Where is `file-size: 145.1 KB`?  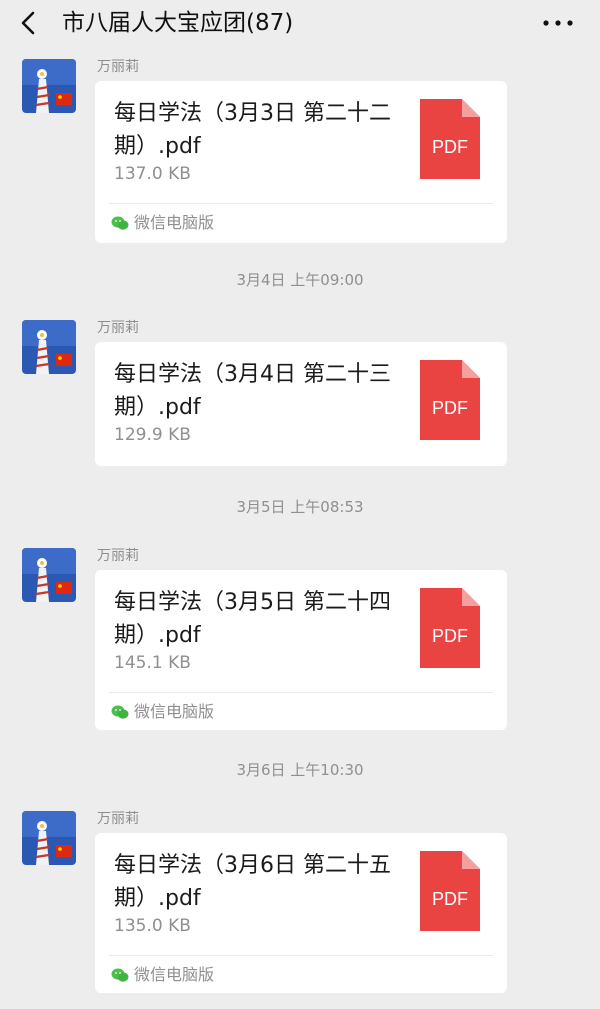
file-size: 145.1 KB is located at coordinates (152, 663).